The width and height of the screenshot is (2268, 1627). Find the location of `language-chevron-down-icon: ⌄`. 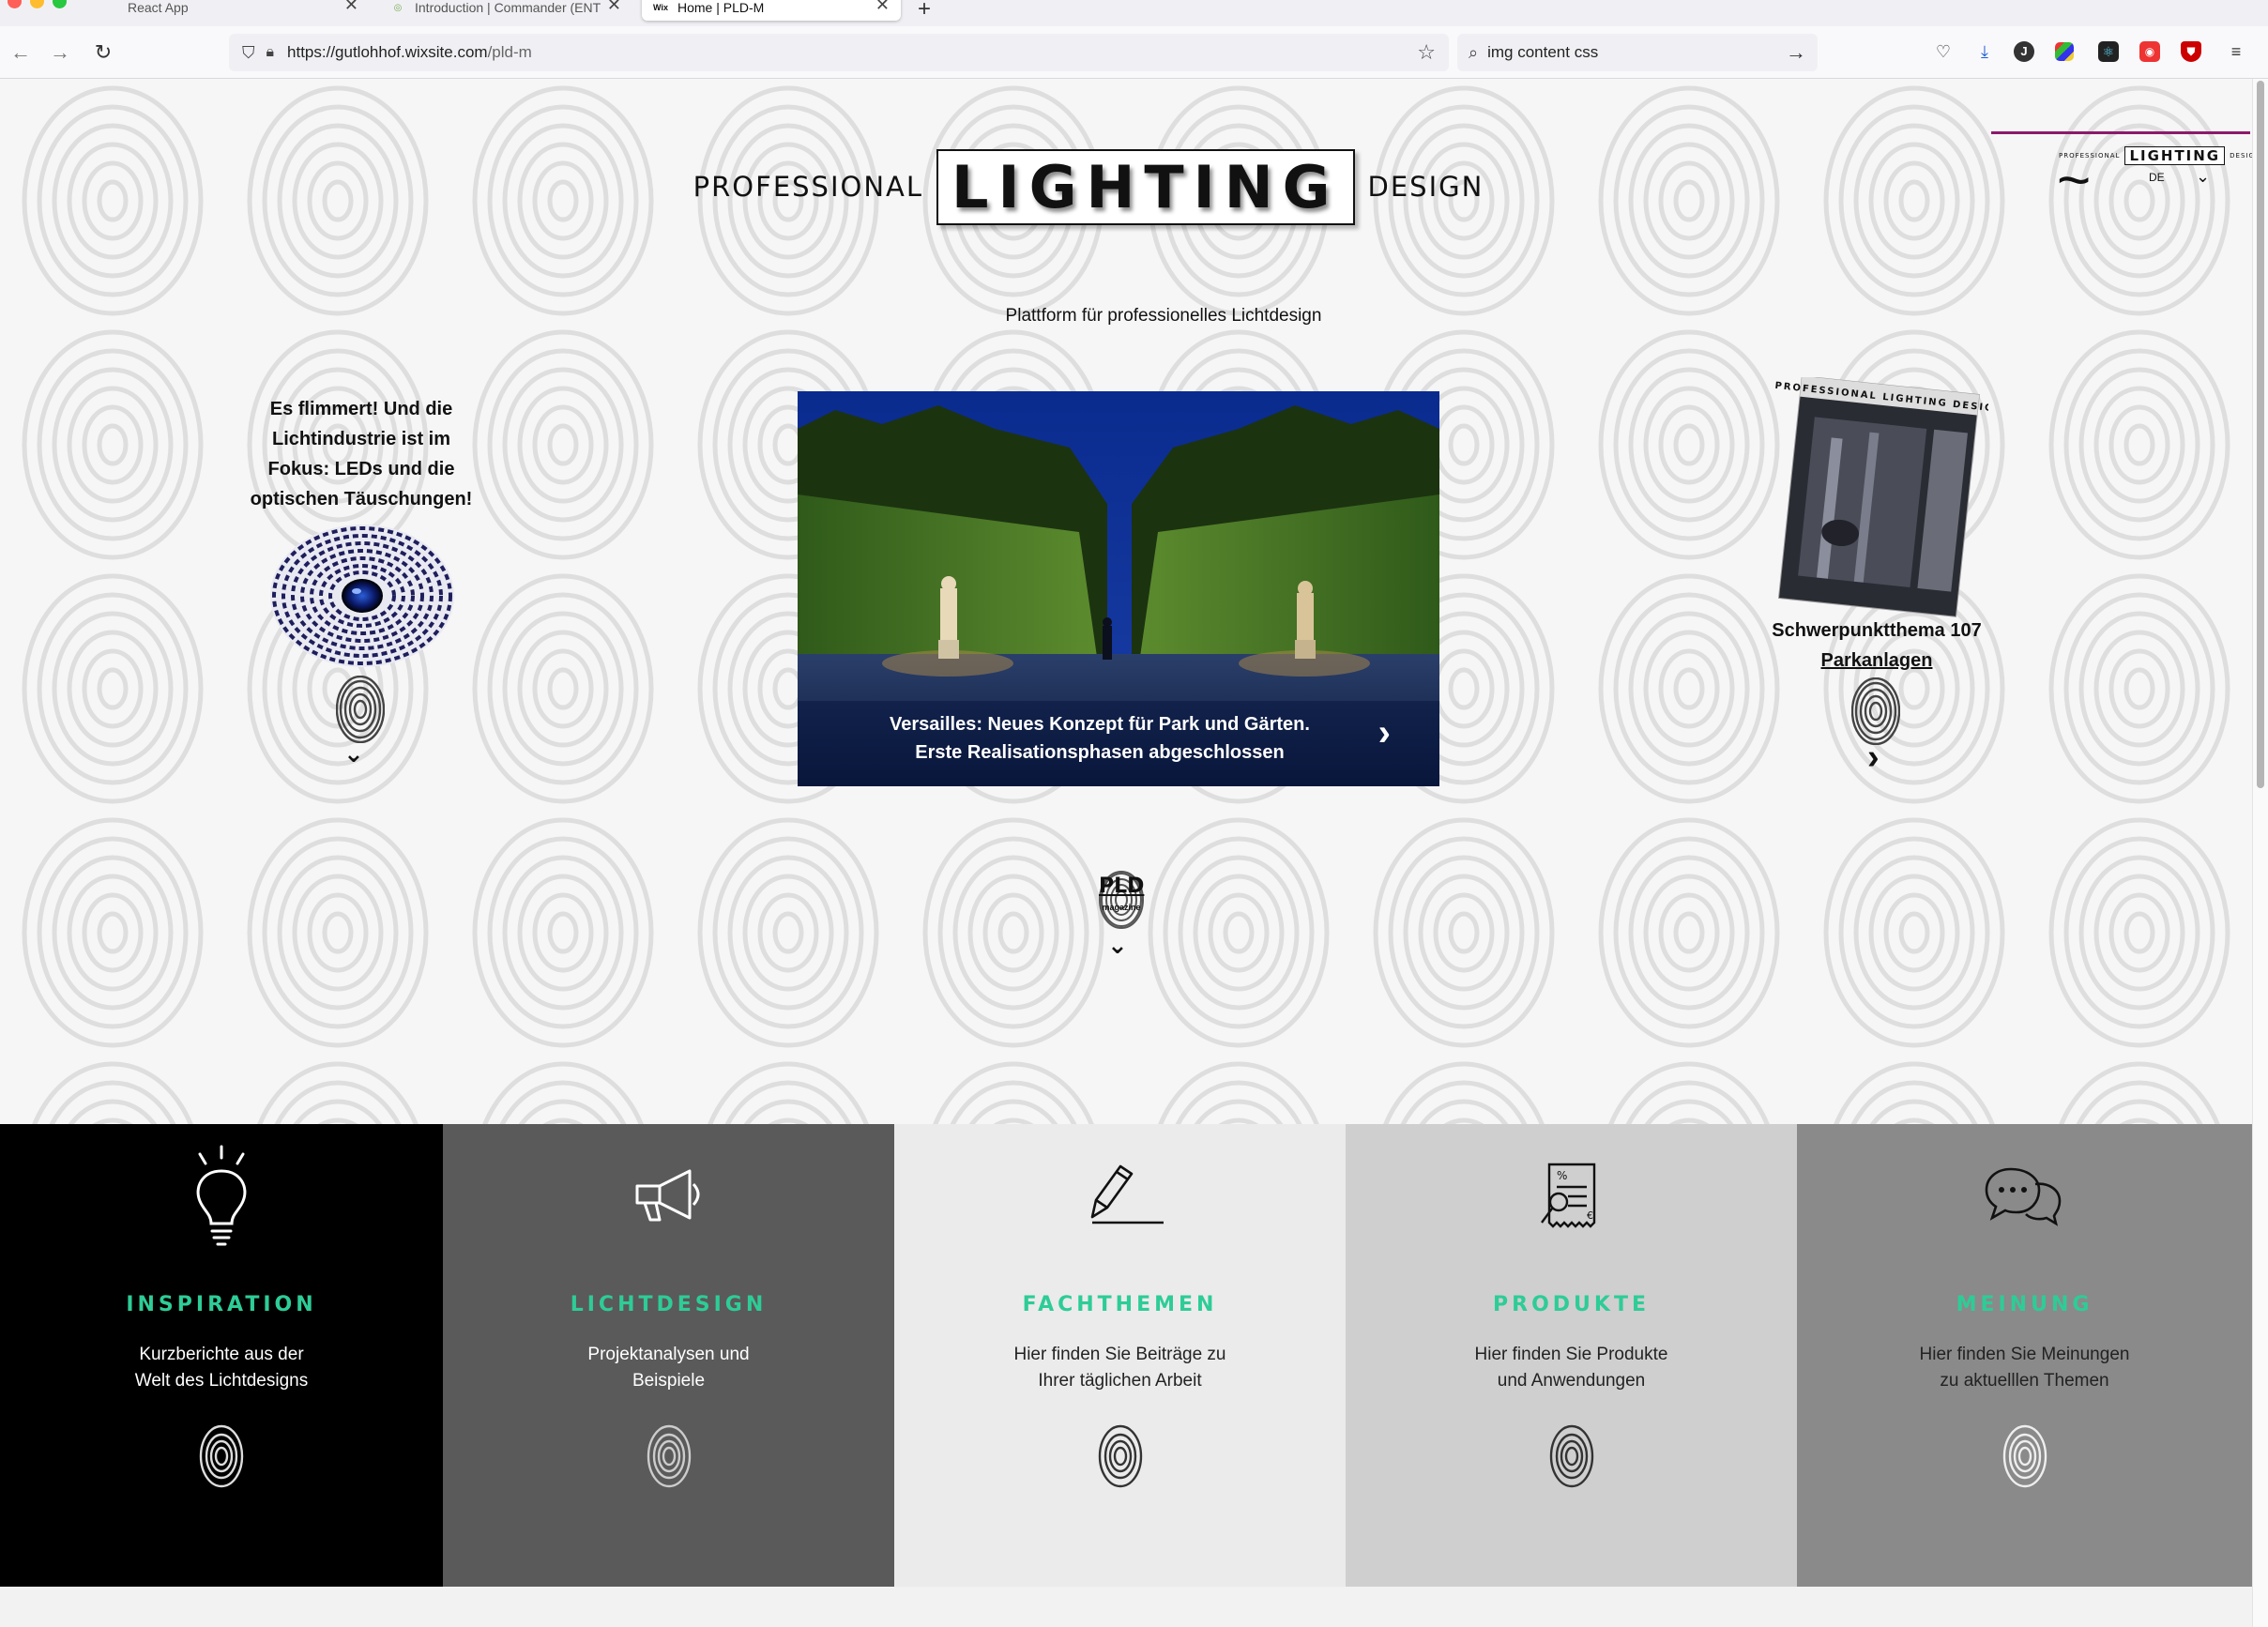

language-chevron-down-icon: ⌄ is located at coordinates (2203, 177).